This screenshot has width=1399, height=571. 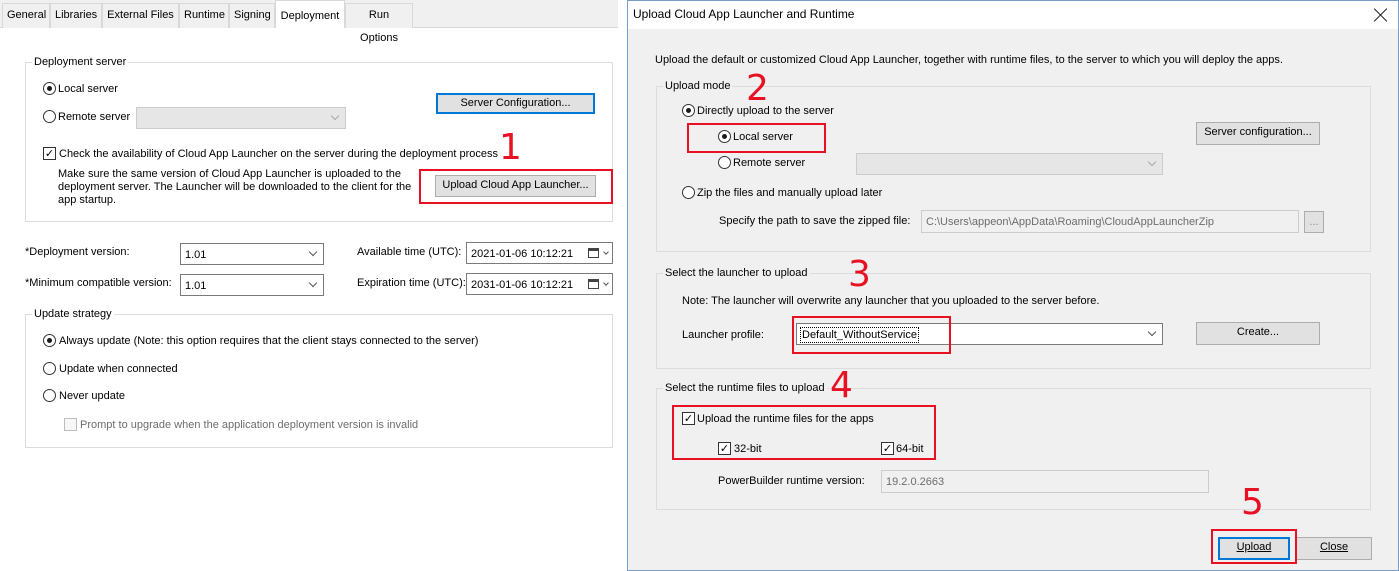 I want to click on update-when-connected-radio, so click(x=49, y=368).